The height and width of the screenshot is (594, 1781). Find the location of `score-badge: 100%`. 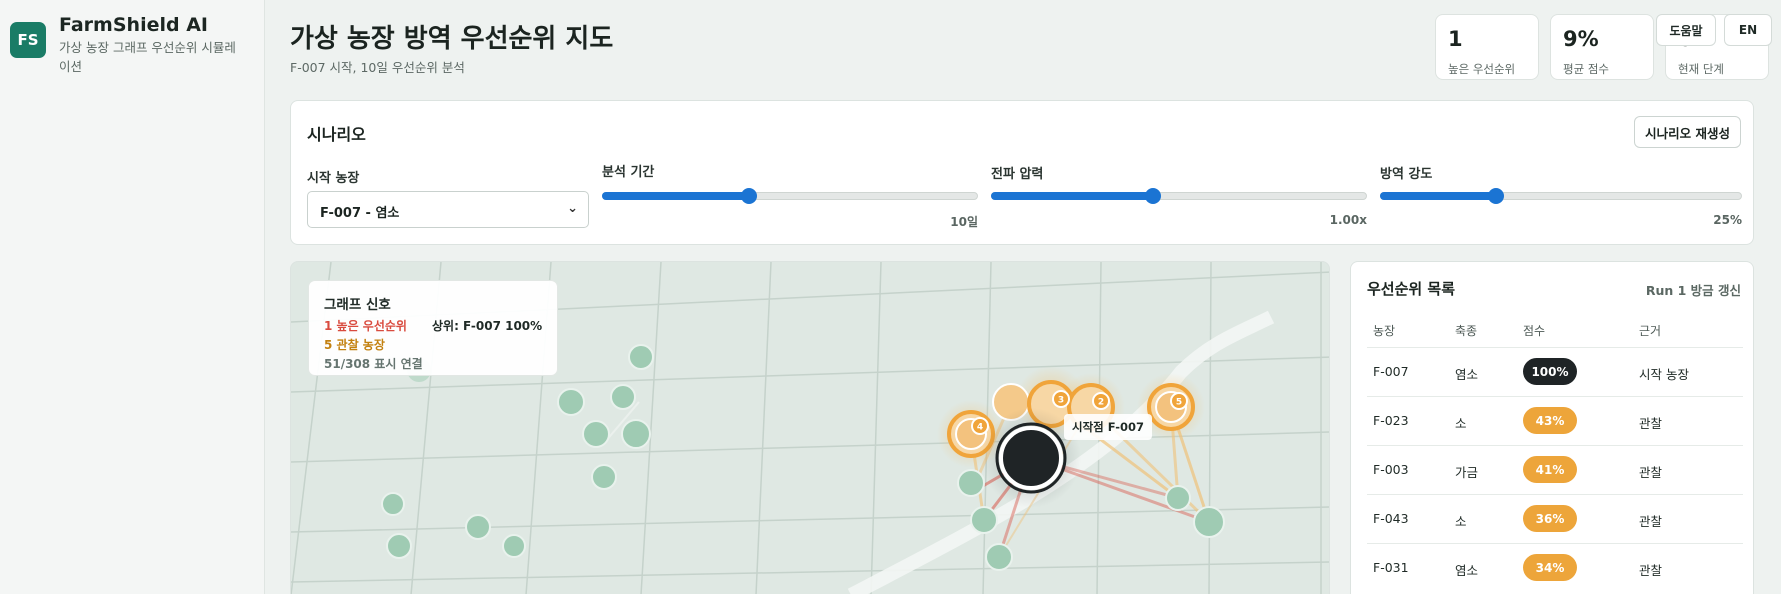

score-badge: 100% is located at coordinates (1550, 371).